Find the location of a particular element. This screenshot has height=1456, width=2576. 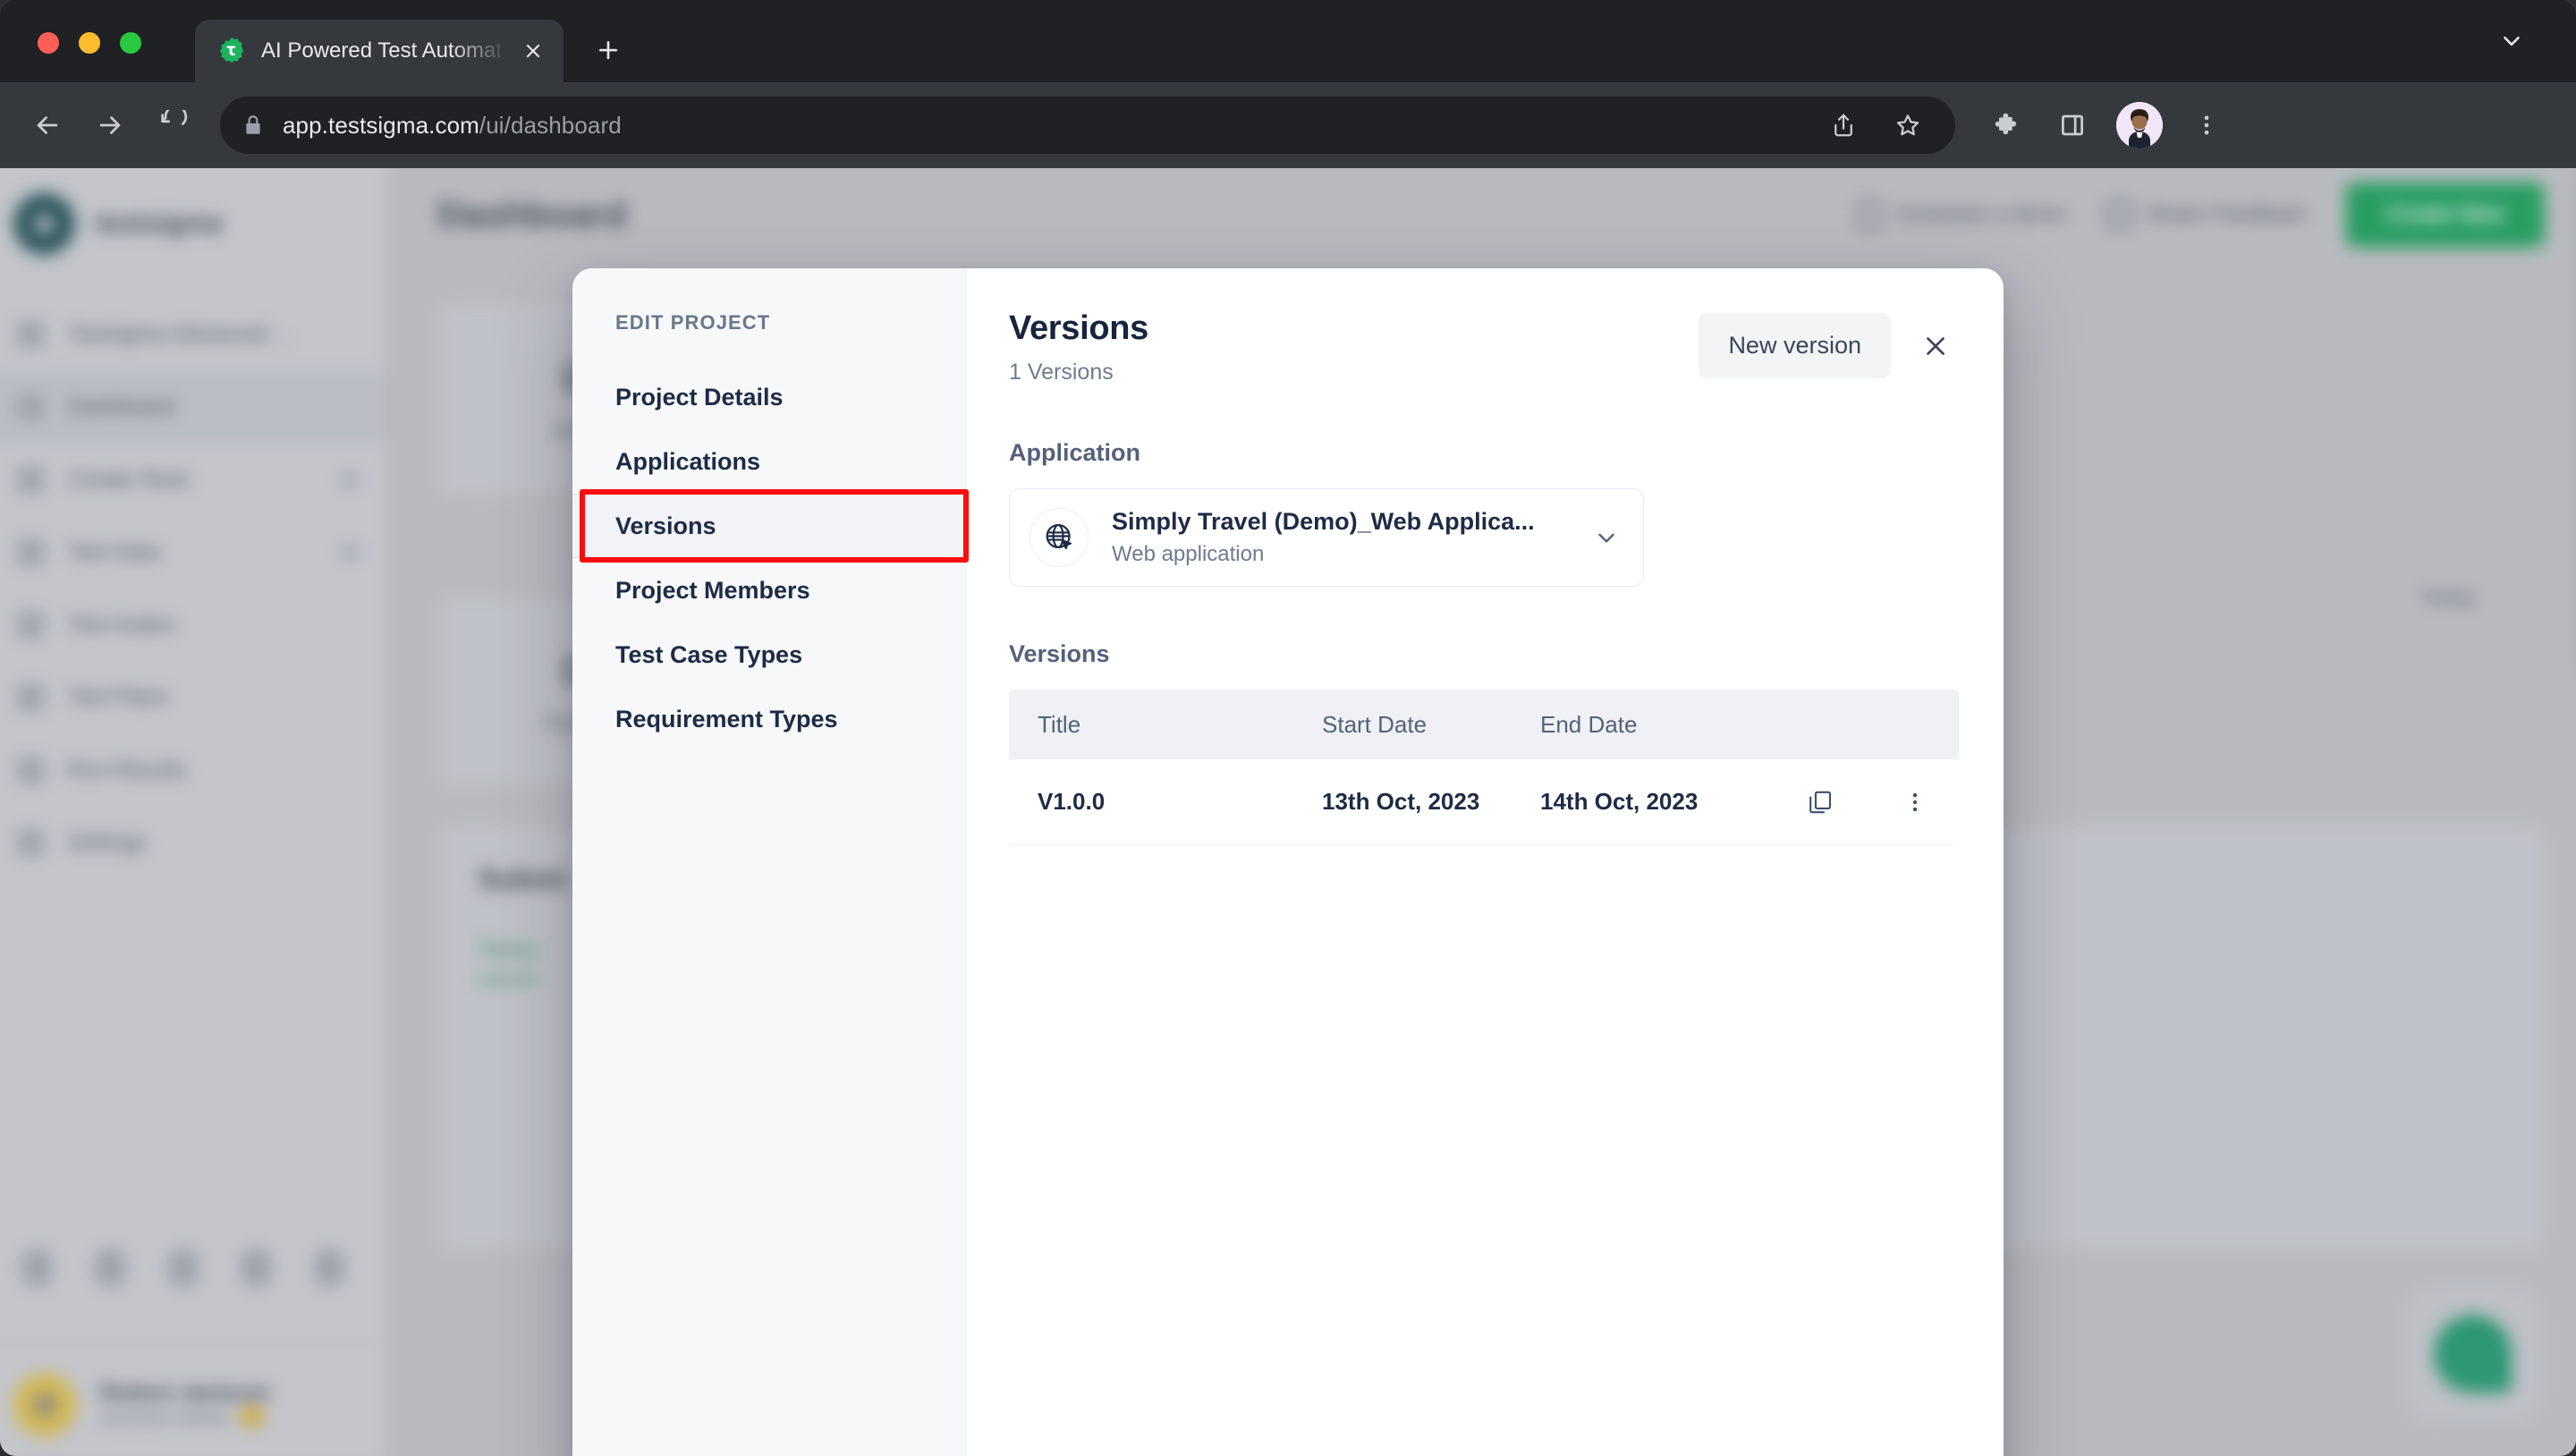

sidebar-item-label: Project Details is located at coordinates (699, 397).